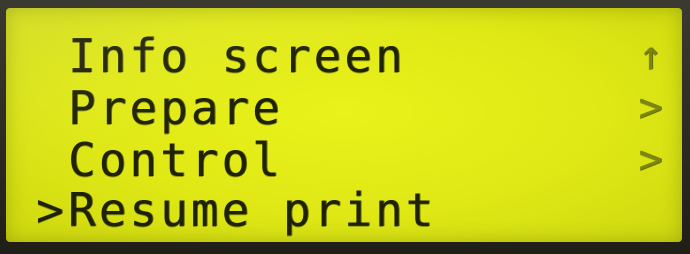  Describe the element at coordinates (175, 160) in the screenshot. I see `menu-item-label: Control` at that location.